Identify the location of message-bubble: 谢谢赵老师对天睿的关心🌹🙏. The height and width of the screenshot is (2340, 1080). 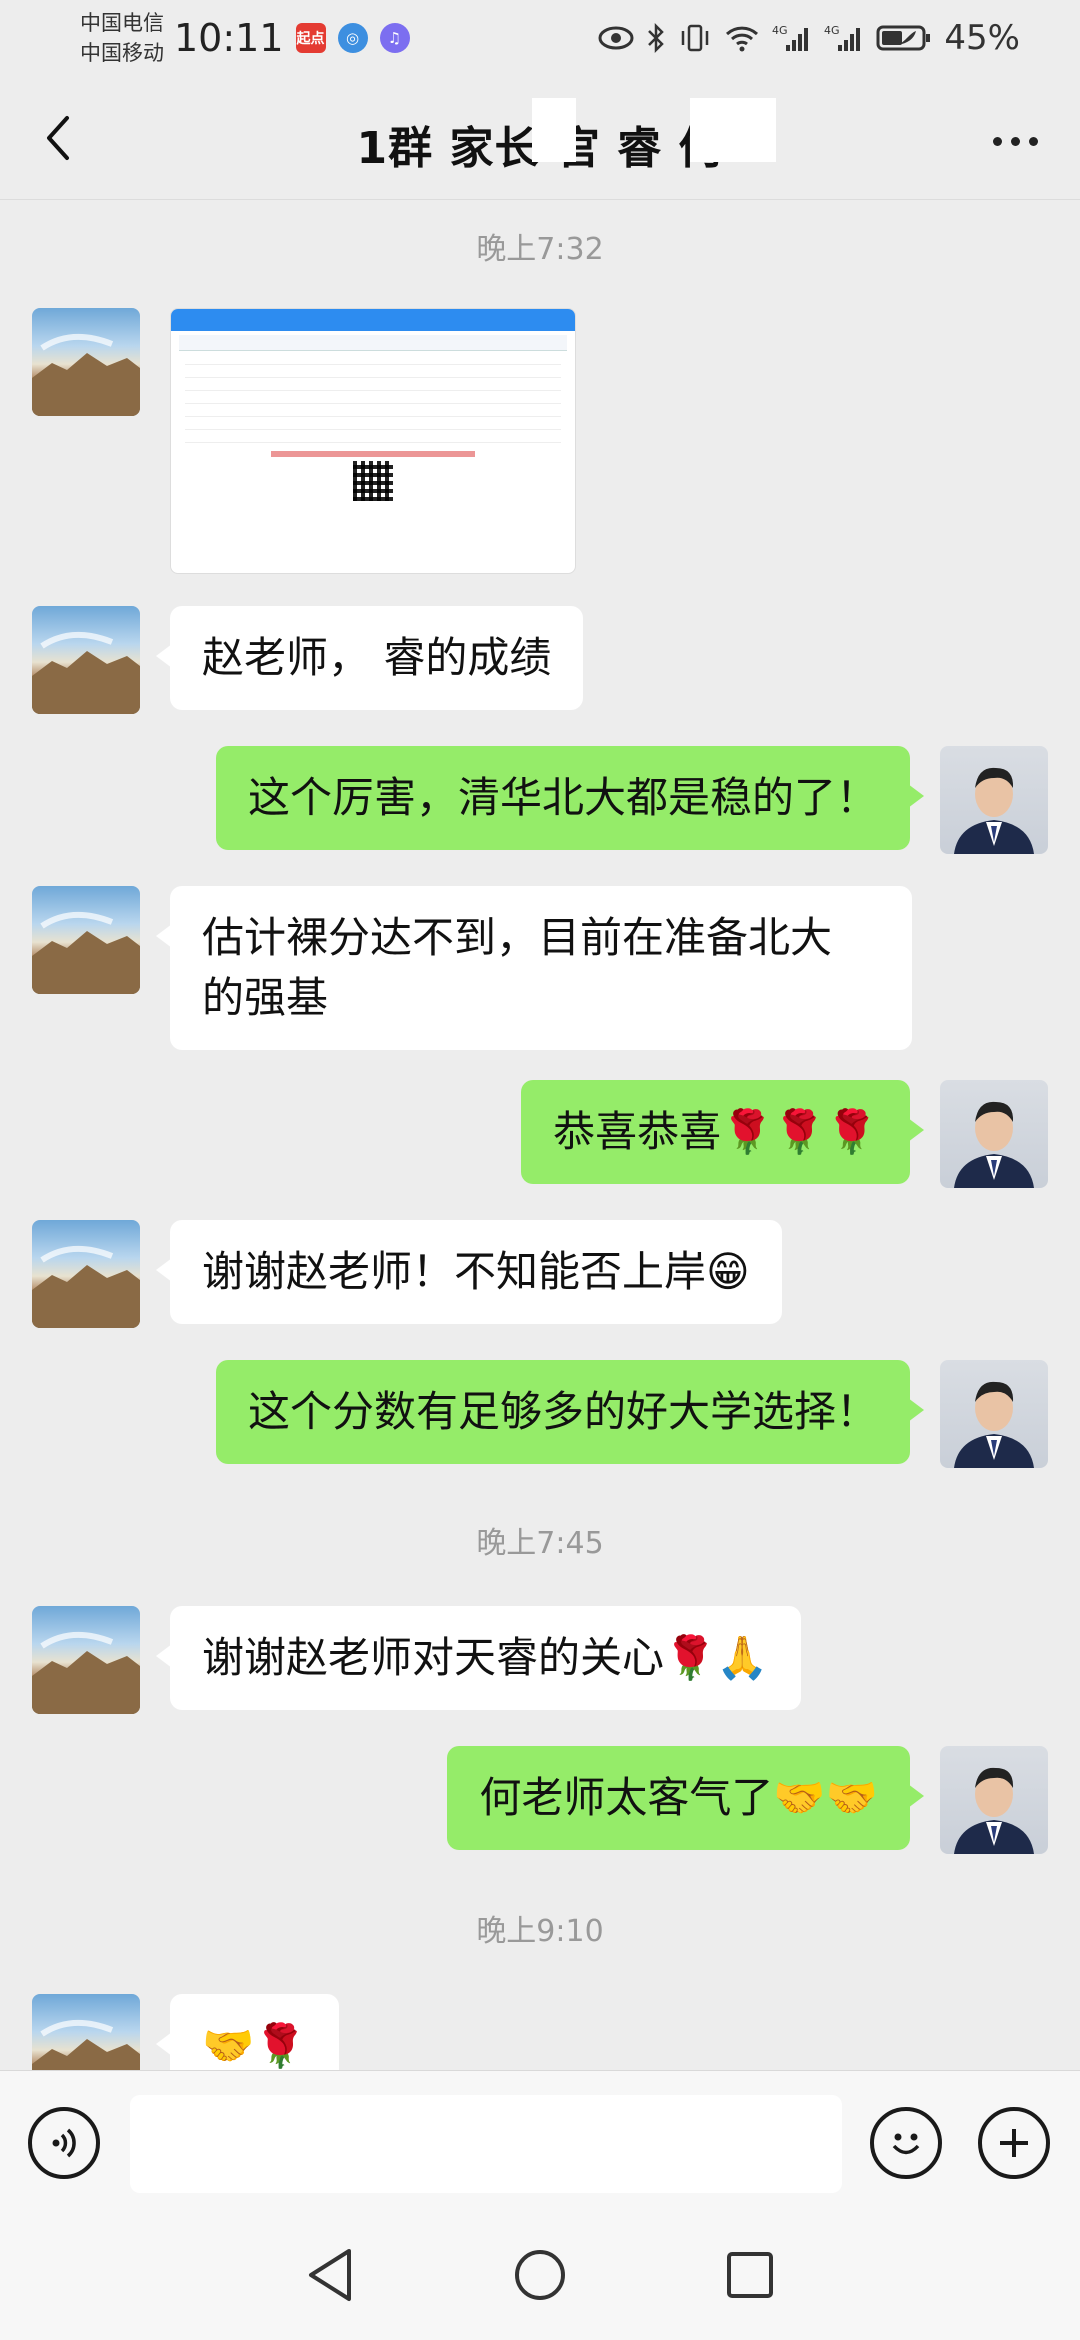
(478, 1658).